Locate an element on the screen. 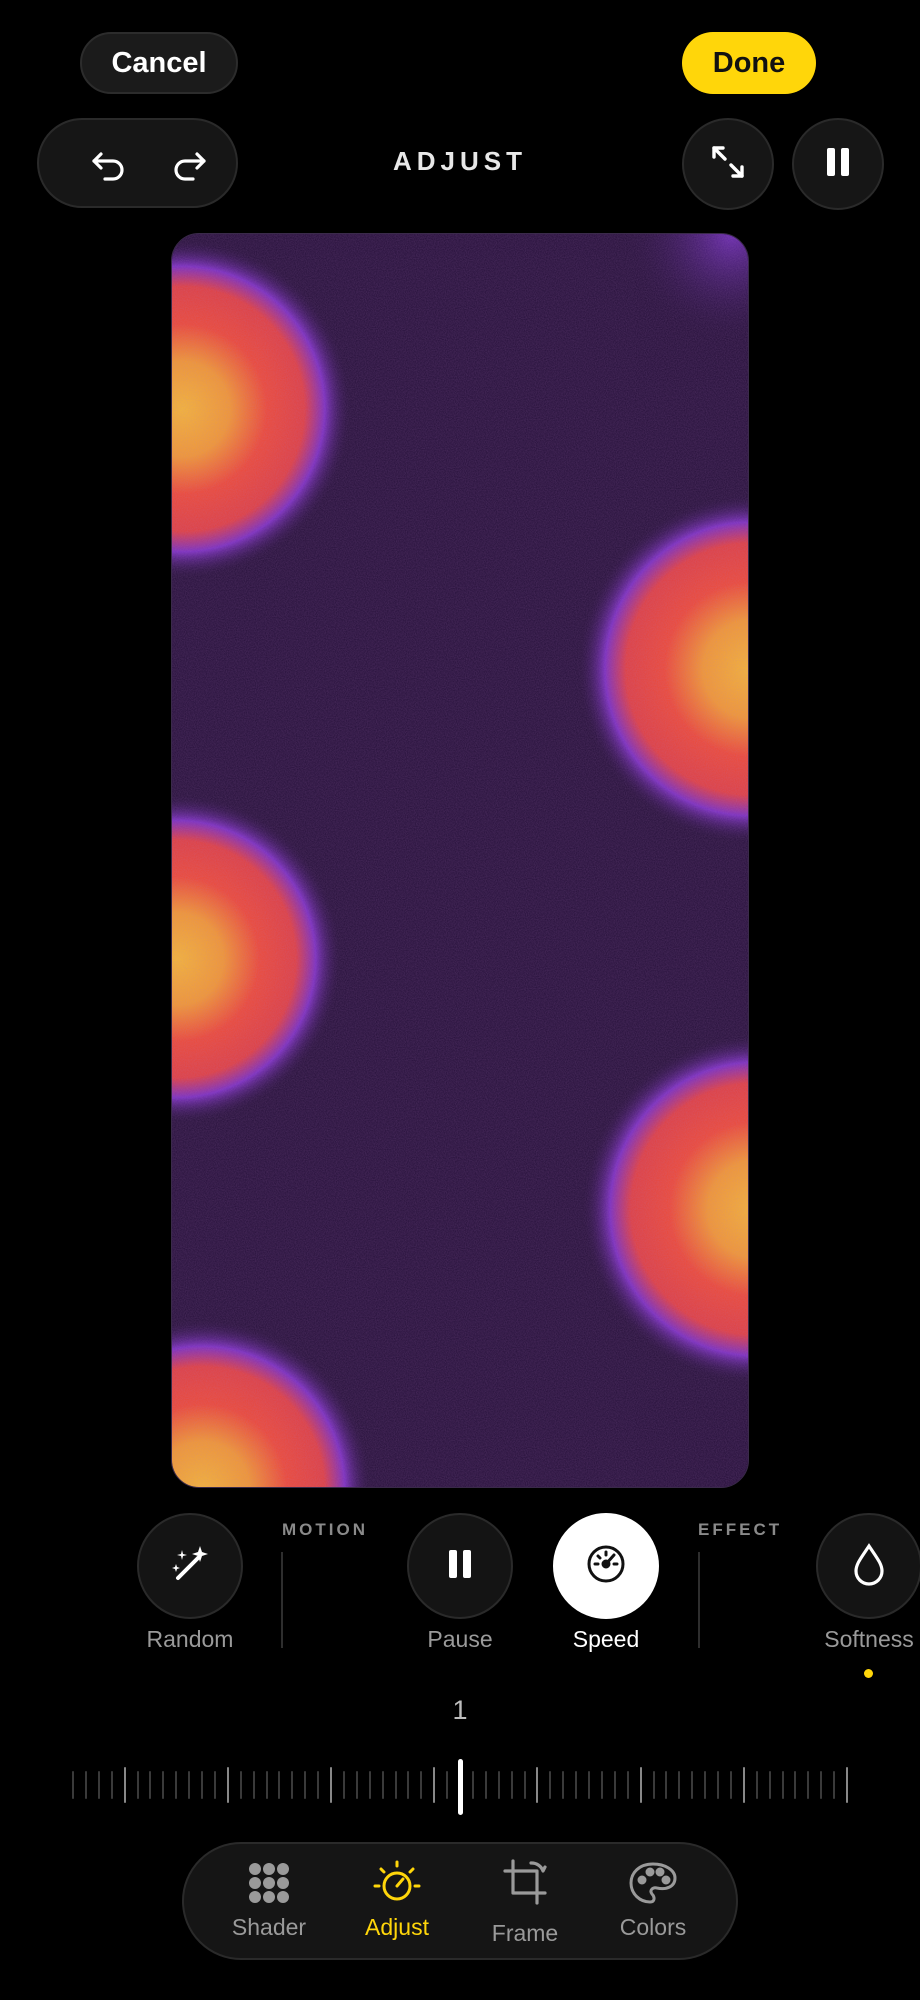 The height and width of the screenshot is (2000, 920). random-button is located at coordinates (190, 1566).